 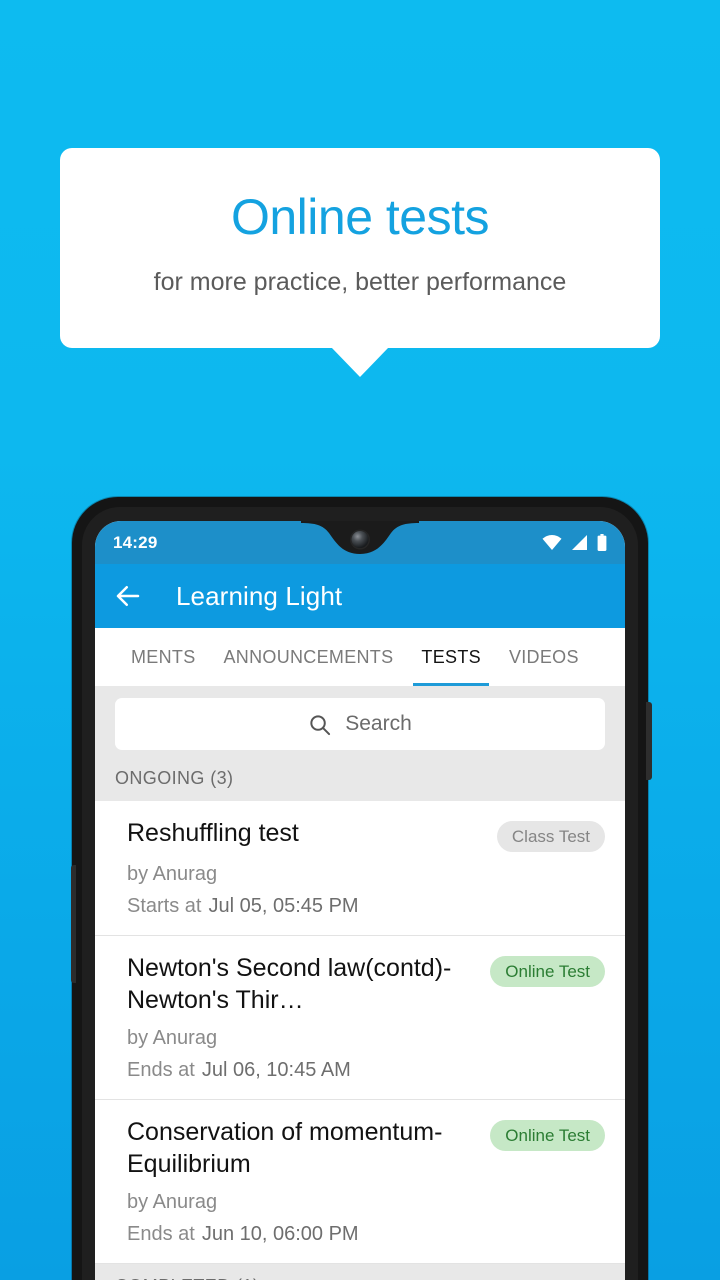 I want to click on section-header-ongoing: ONGOING (3), so click(x=360, y=782).